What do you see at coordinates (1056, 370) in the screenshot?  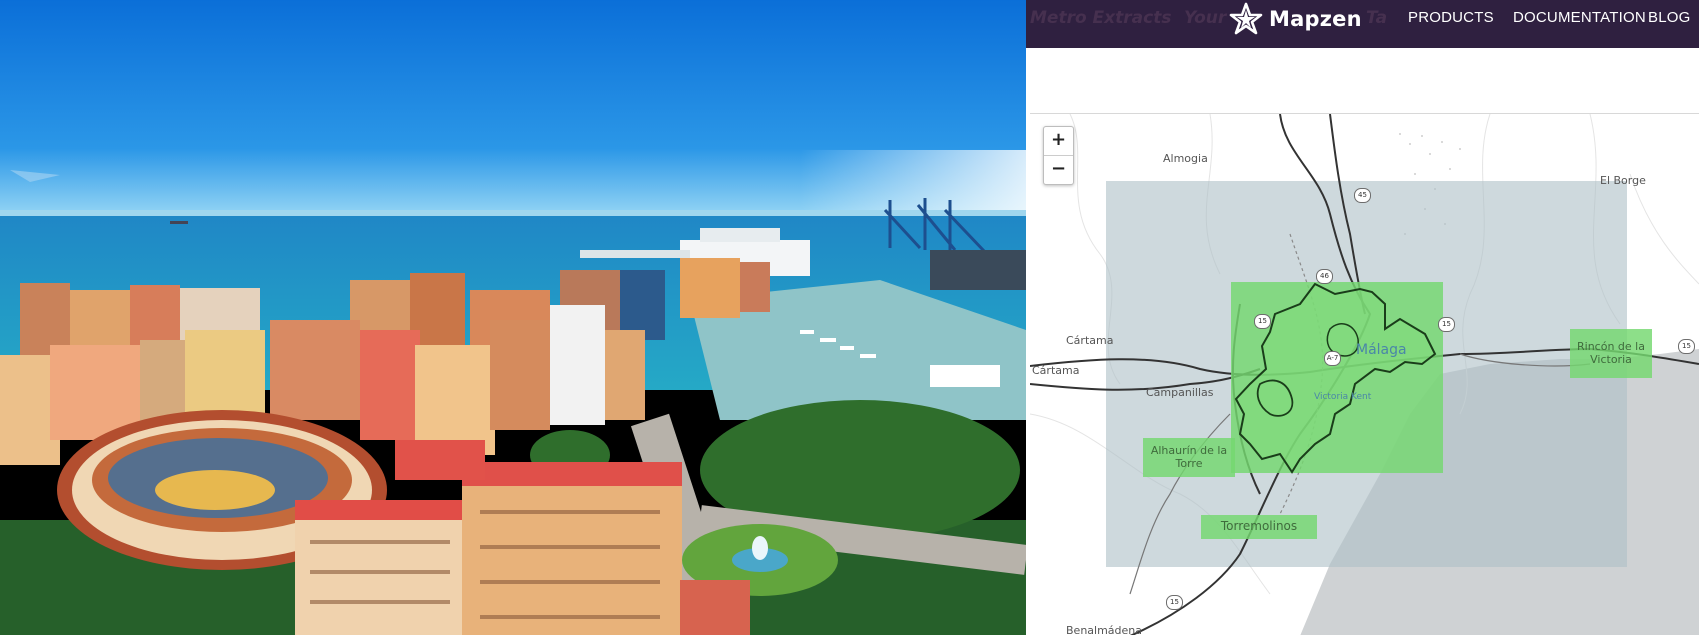 I see `place-cartama-2: Cártama` at bounding box center [1056, 370].